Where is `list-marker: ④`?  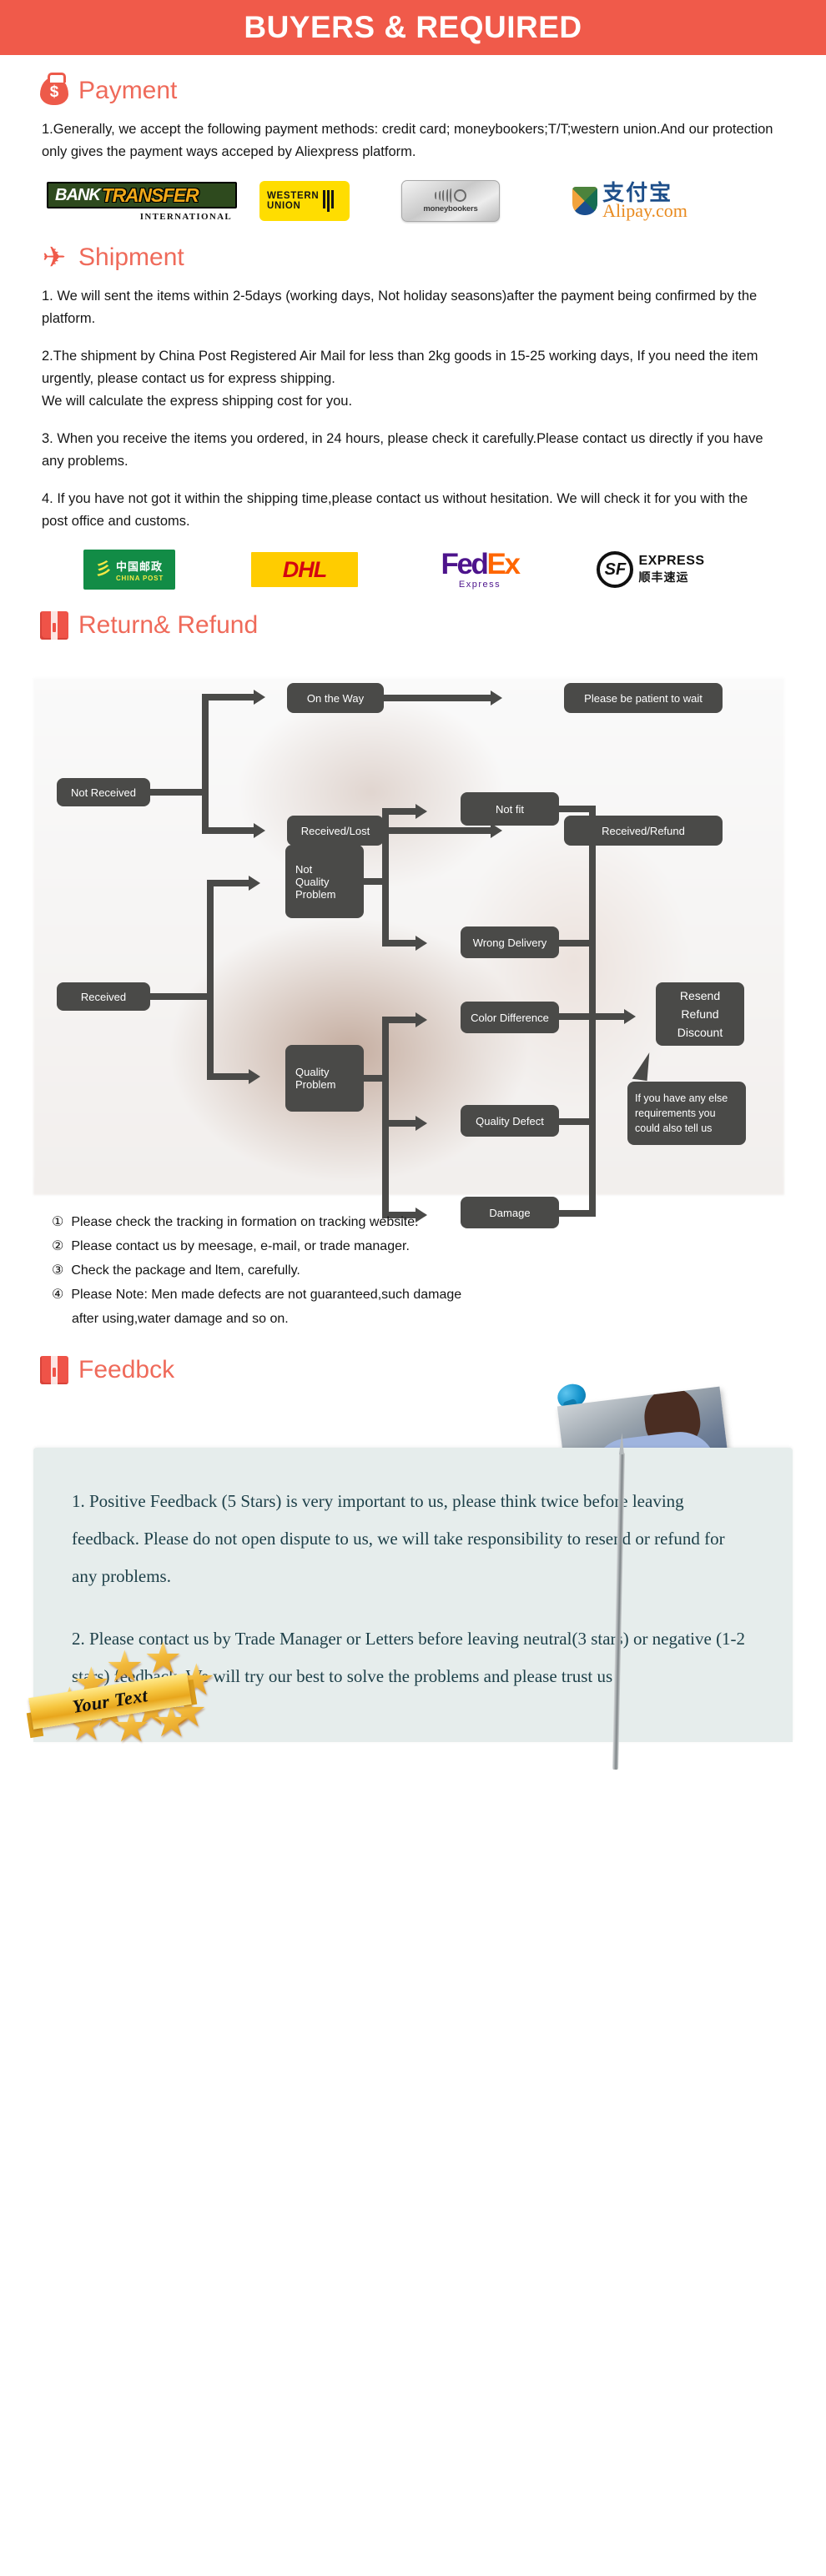
list-marker: ④ is located at coordinates (58, 1295).